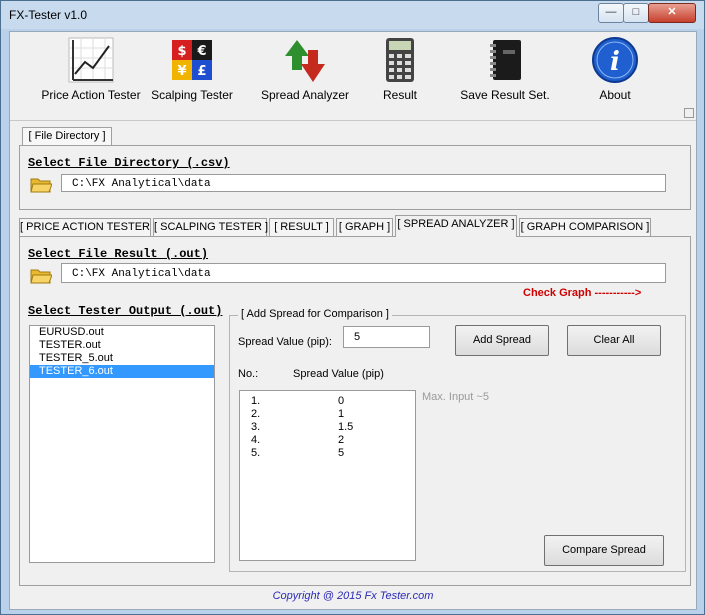 This screenshot has width=705, height=615. Describe the element at coordinates (210, 227) in the screenshot. I see `tab-scalping-tester: [ SCALPING TESTER ]` at that location.